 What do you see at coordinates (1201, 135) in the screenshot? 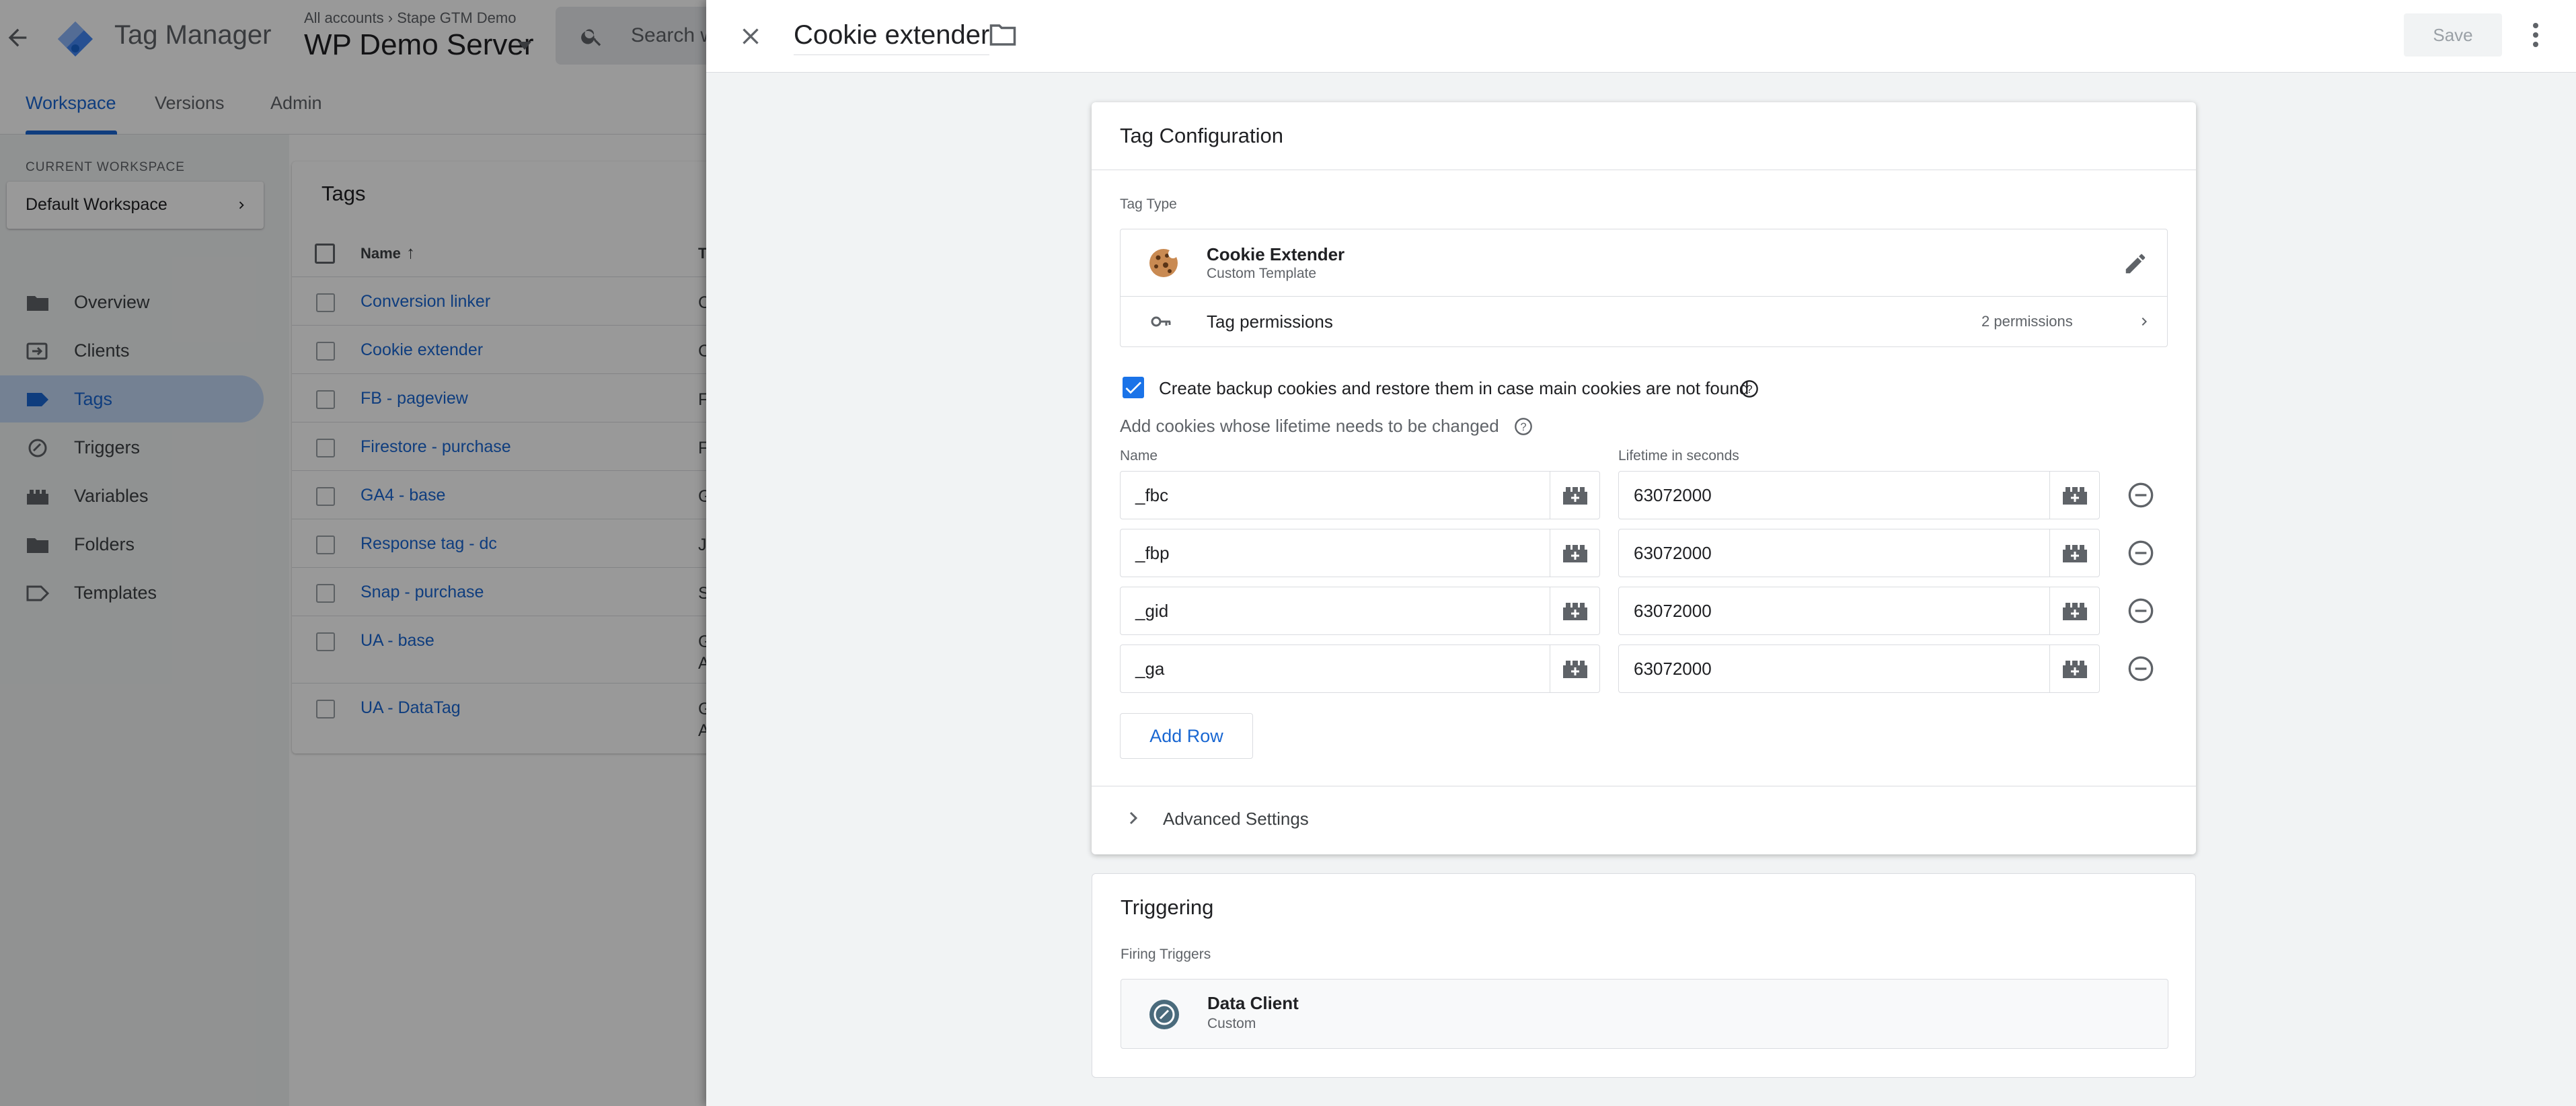
I see `card-title: Tag Configuration` at bounding box center [1201, 135].